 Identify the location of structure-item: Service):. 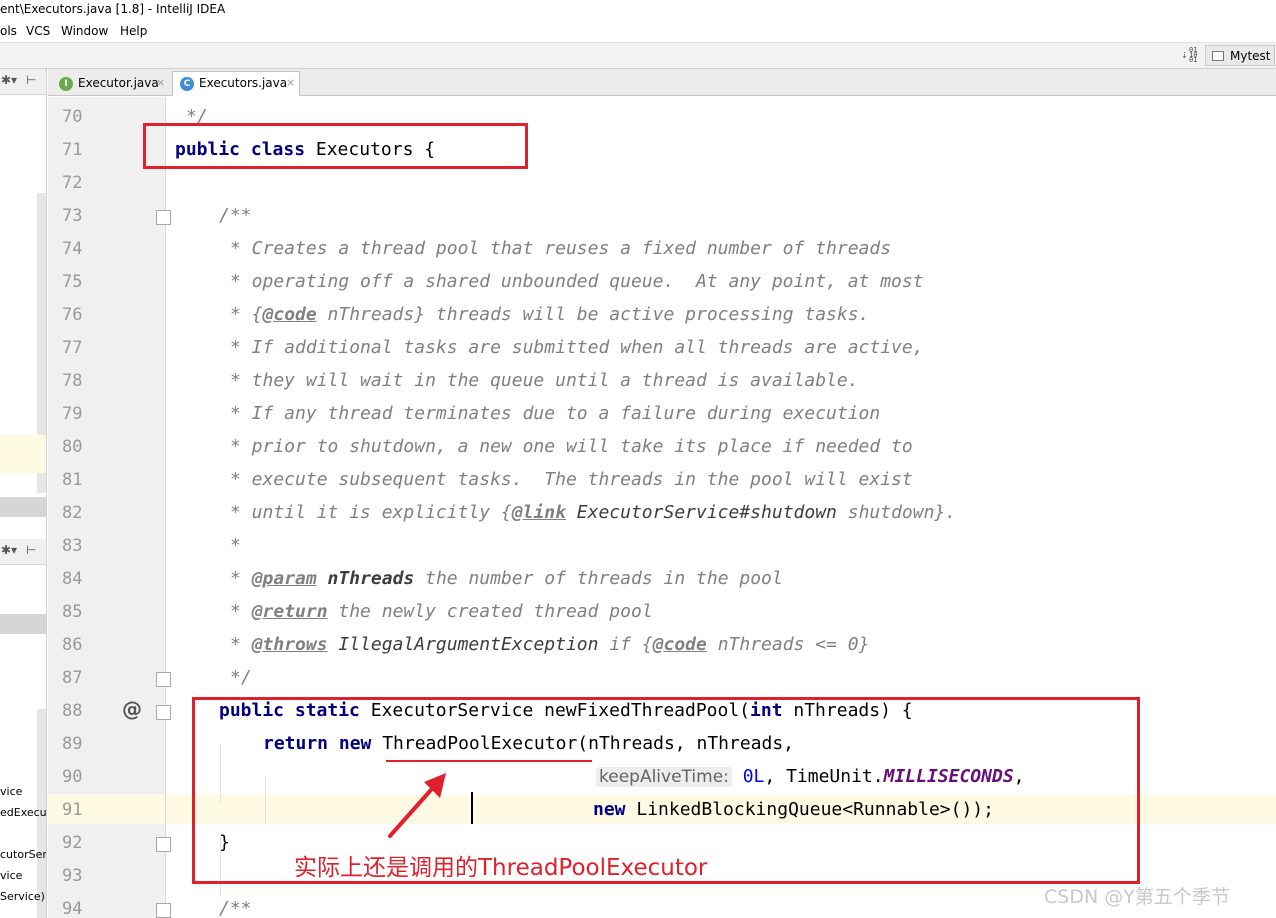
(23, 896).